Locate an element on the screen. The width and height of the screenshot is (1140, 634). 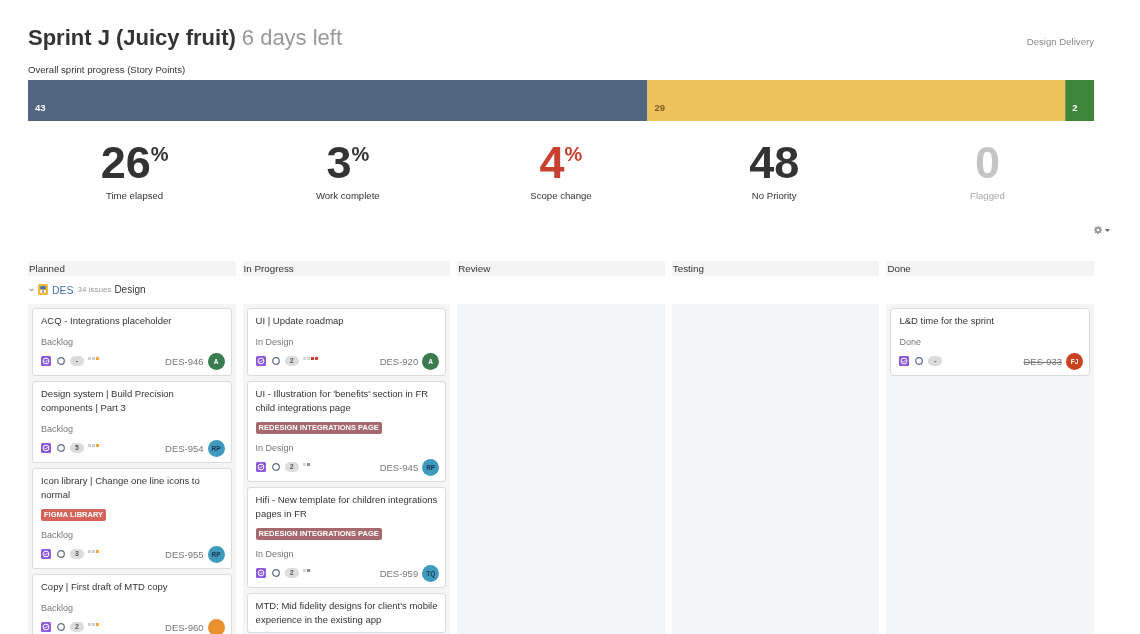
board-name: Design Delivery is located at coordinates (1060, 41).